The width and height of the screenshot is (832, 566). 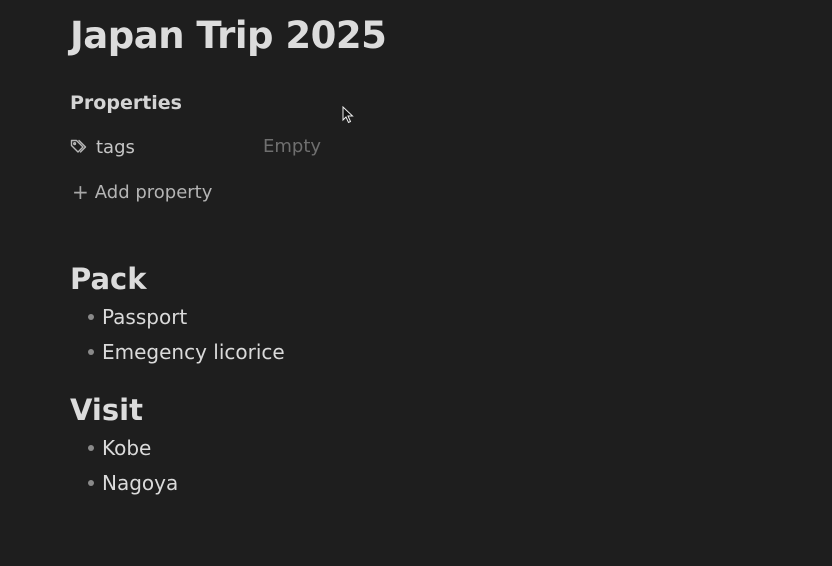 I want to click on note-title: Japan Trip 2025, so click(x=228, y=35).